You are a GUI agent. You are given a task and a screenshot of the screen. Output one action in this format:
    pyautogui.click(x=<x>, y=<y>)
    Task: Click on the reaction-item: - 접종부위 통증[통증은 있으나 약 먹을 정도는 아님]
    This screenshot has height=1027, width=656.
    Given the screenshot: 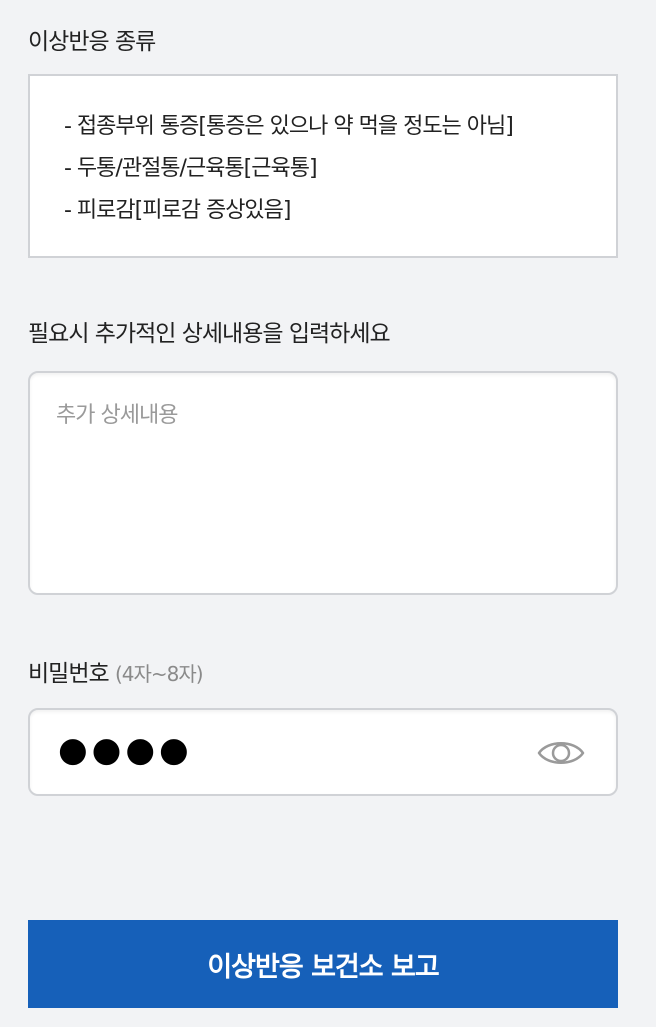 What is the action you would take?
    pyautogui.click(x=289, y=126)
    